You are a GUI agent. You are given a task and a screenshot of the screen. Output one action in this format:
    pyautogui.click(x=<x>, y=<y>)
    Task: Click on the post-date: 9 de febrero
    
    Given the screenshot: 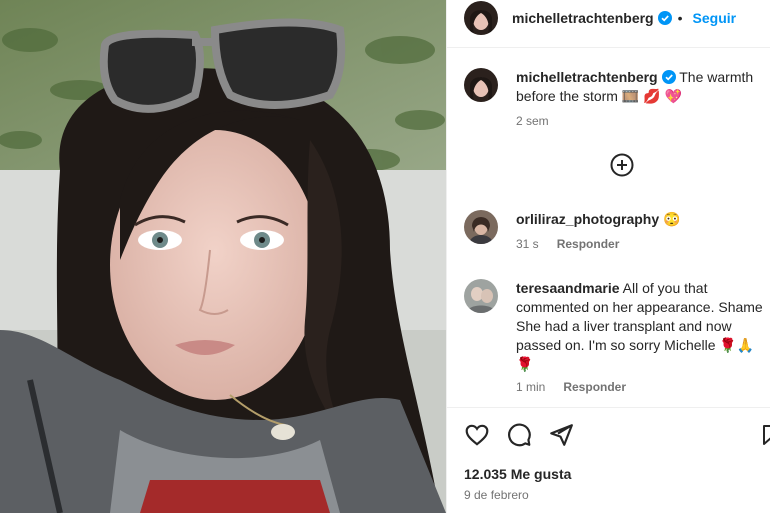 What is the action you would take?
    pyautogui.click(x=496, y=495)
    